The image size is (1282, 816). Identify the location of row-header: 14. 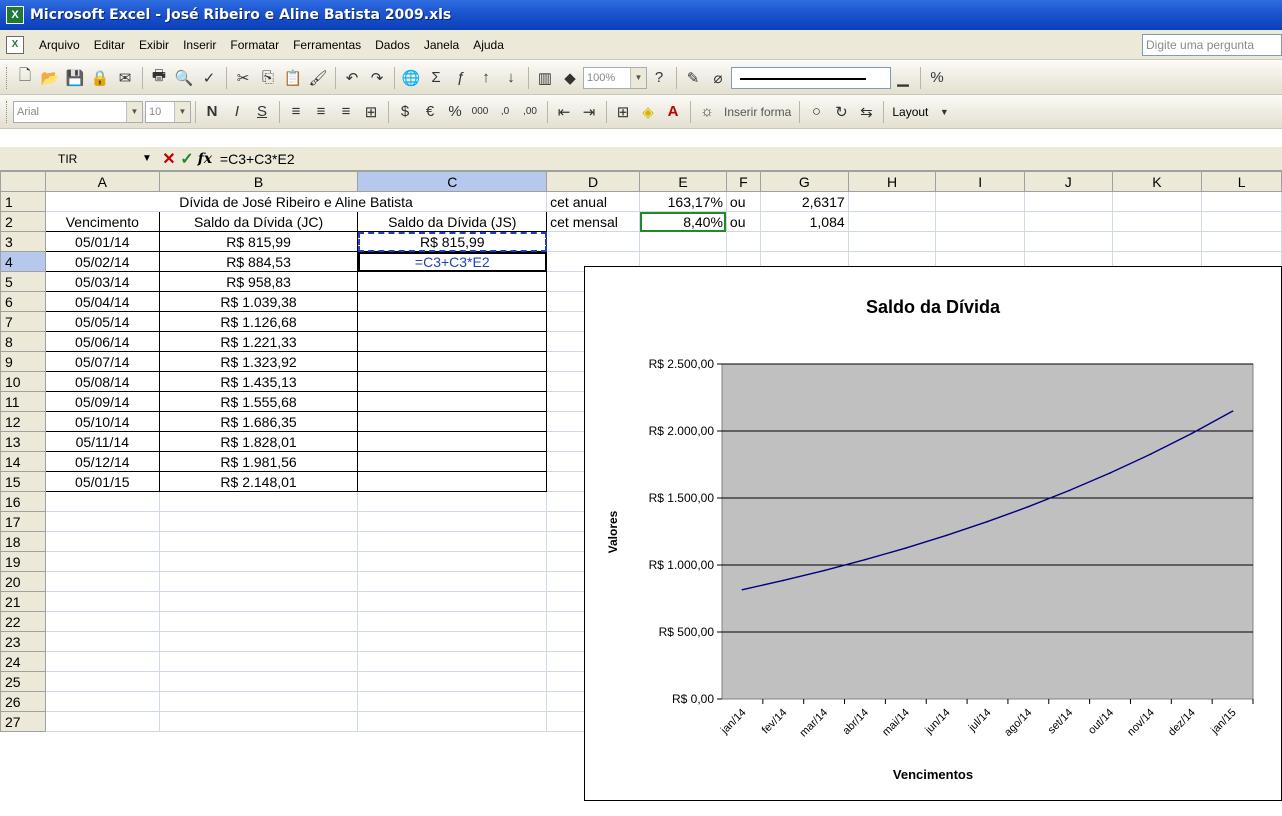
(23, 461).